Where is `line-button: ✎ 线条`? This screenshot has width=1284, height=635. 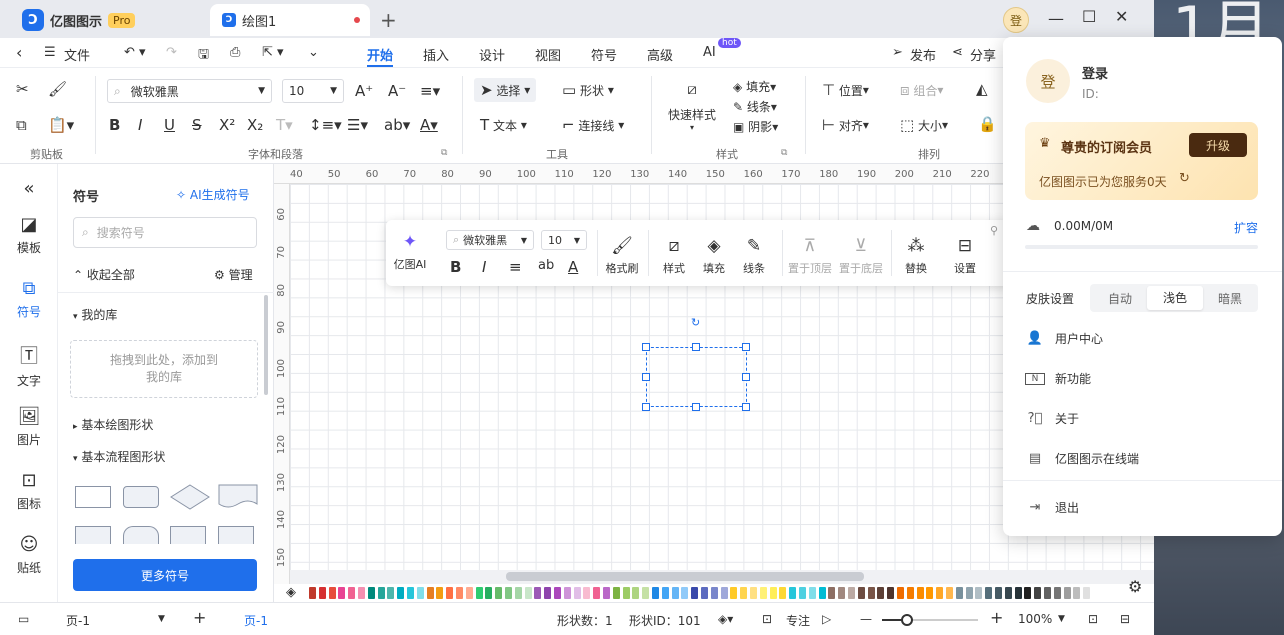
line-button: ✎ 线条 is located at coordinates (754, 256).